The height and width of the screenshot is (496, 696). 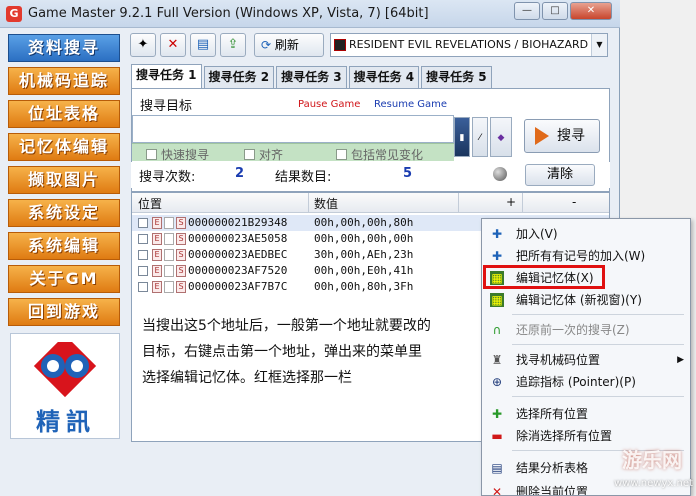 What do you see at coordinates (240, 173) in the screenshot?
I see `search-count-value: 2` at bounding box center [240, 173].